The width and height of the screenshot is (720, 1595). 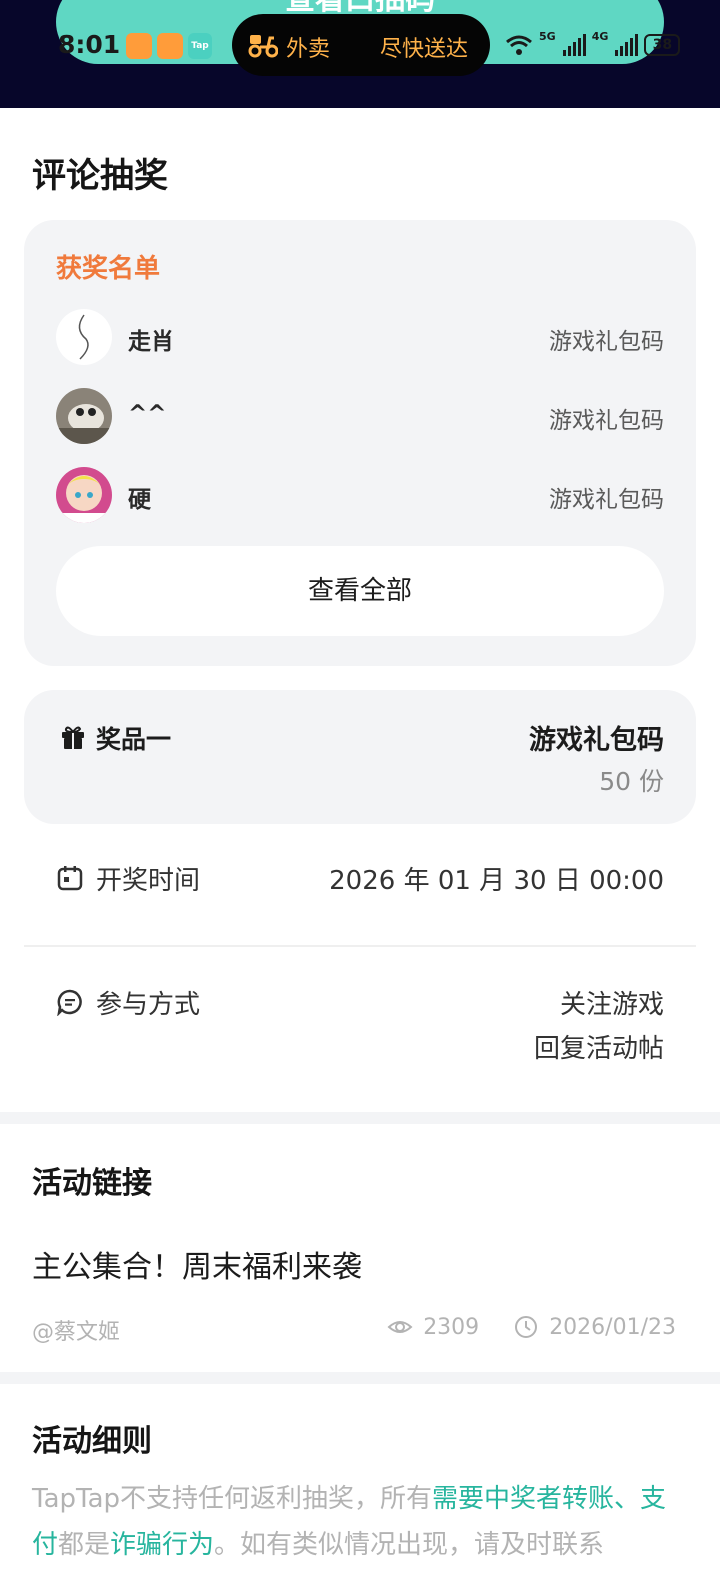 I want to click on status-time: 8:01, so click(x=89, y=44).